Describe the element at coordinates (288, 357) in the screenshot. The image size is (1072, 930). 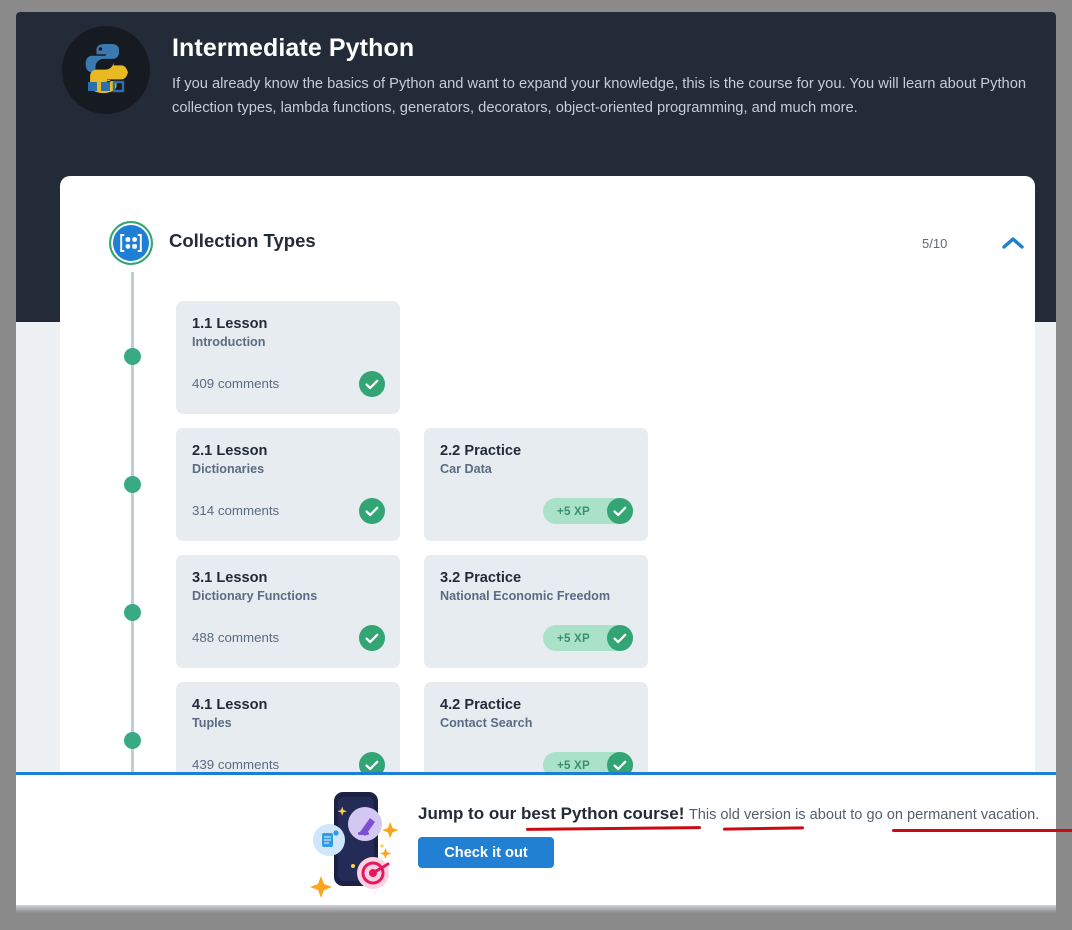
I see `lesson-card: 1.1 Lesson Introduction 409 comments` at that location.